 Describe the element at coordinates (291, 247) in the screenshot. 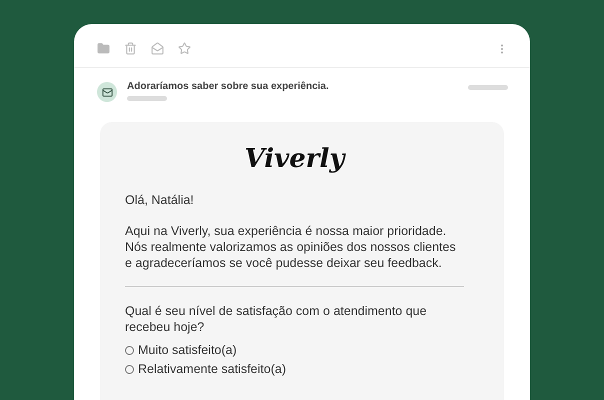

I see `message-body: Aqui na Viverly, sua experiência é nossa maior prioridade. Nós realmente valorizamos as opiniões dos nossos clientes e agradeceríamos se você pudesse deixar seu feedback.` at that location.